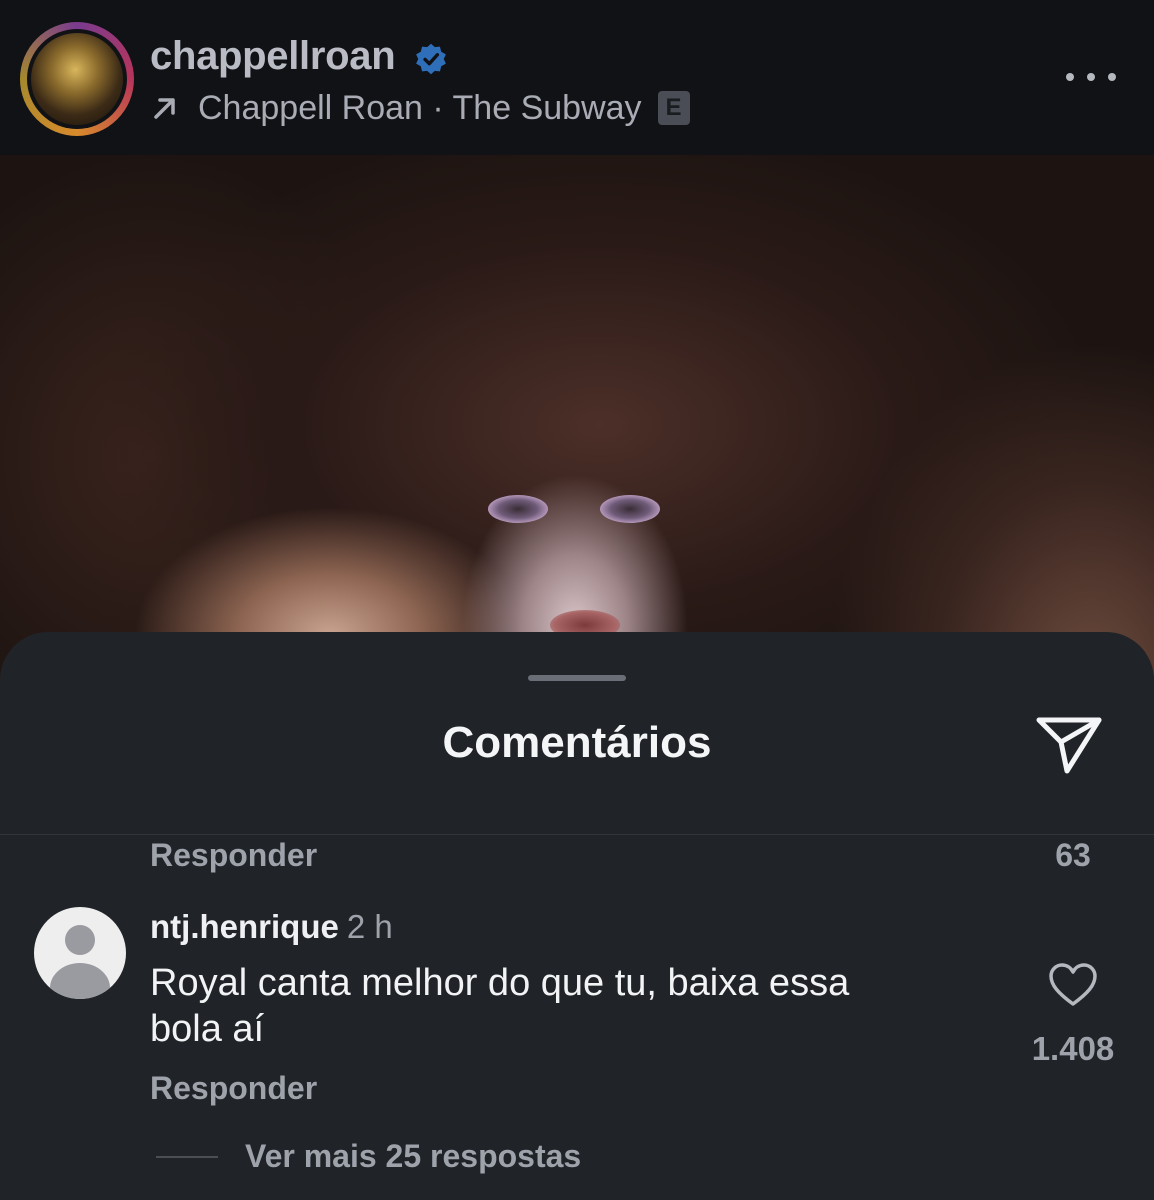 The image size is (1154, 1200). What do you see at coordinates (244, 926) in the screenshot?
I see `comment-username: ntj.henrique` at bounding box center [244, 926].